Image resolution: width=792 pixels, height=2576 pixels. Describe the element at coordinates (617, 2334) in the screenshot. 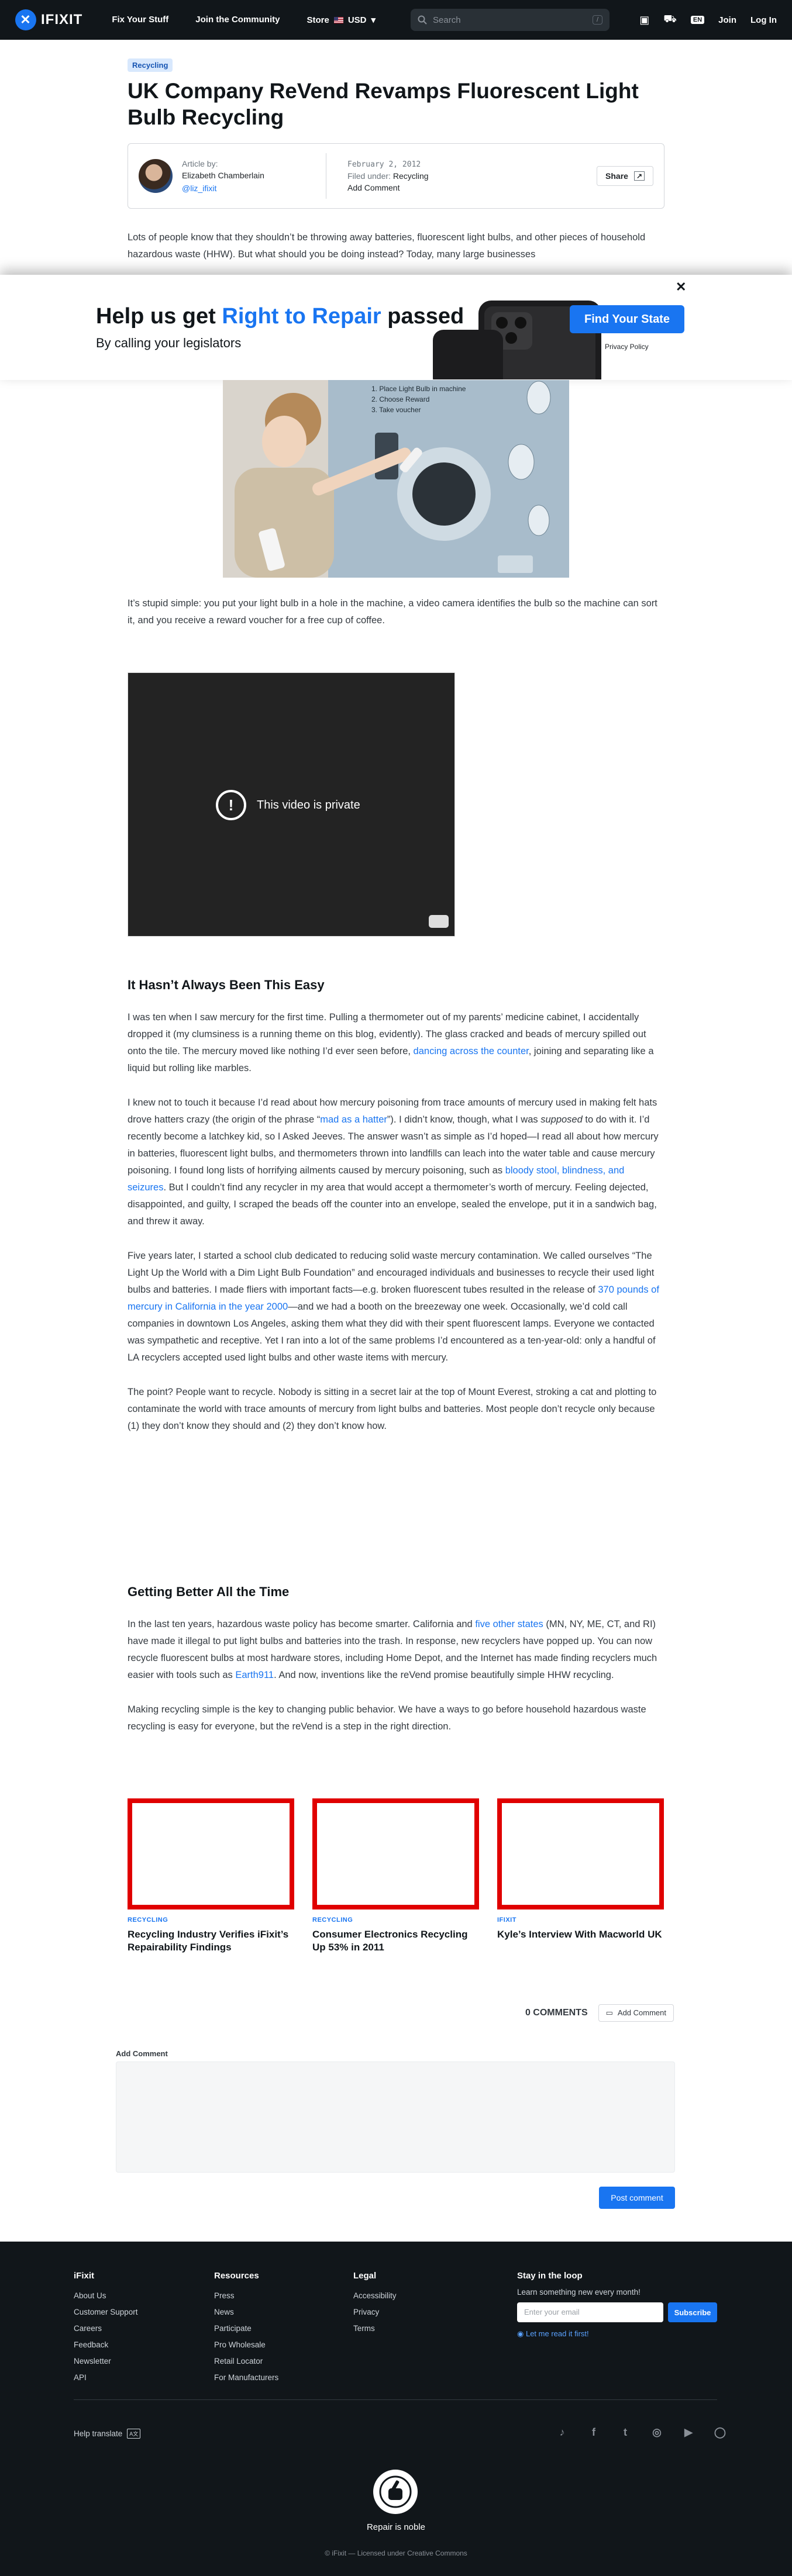

I see `read-first-link: ◉ Let me read it first!` at that location.